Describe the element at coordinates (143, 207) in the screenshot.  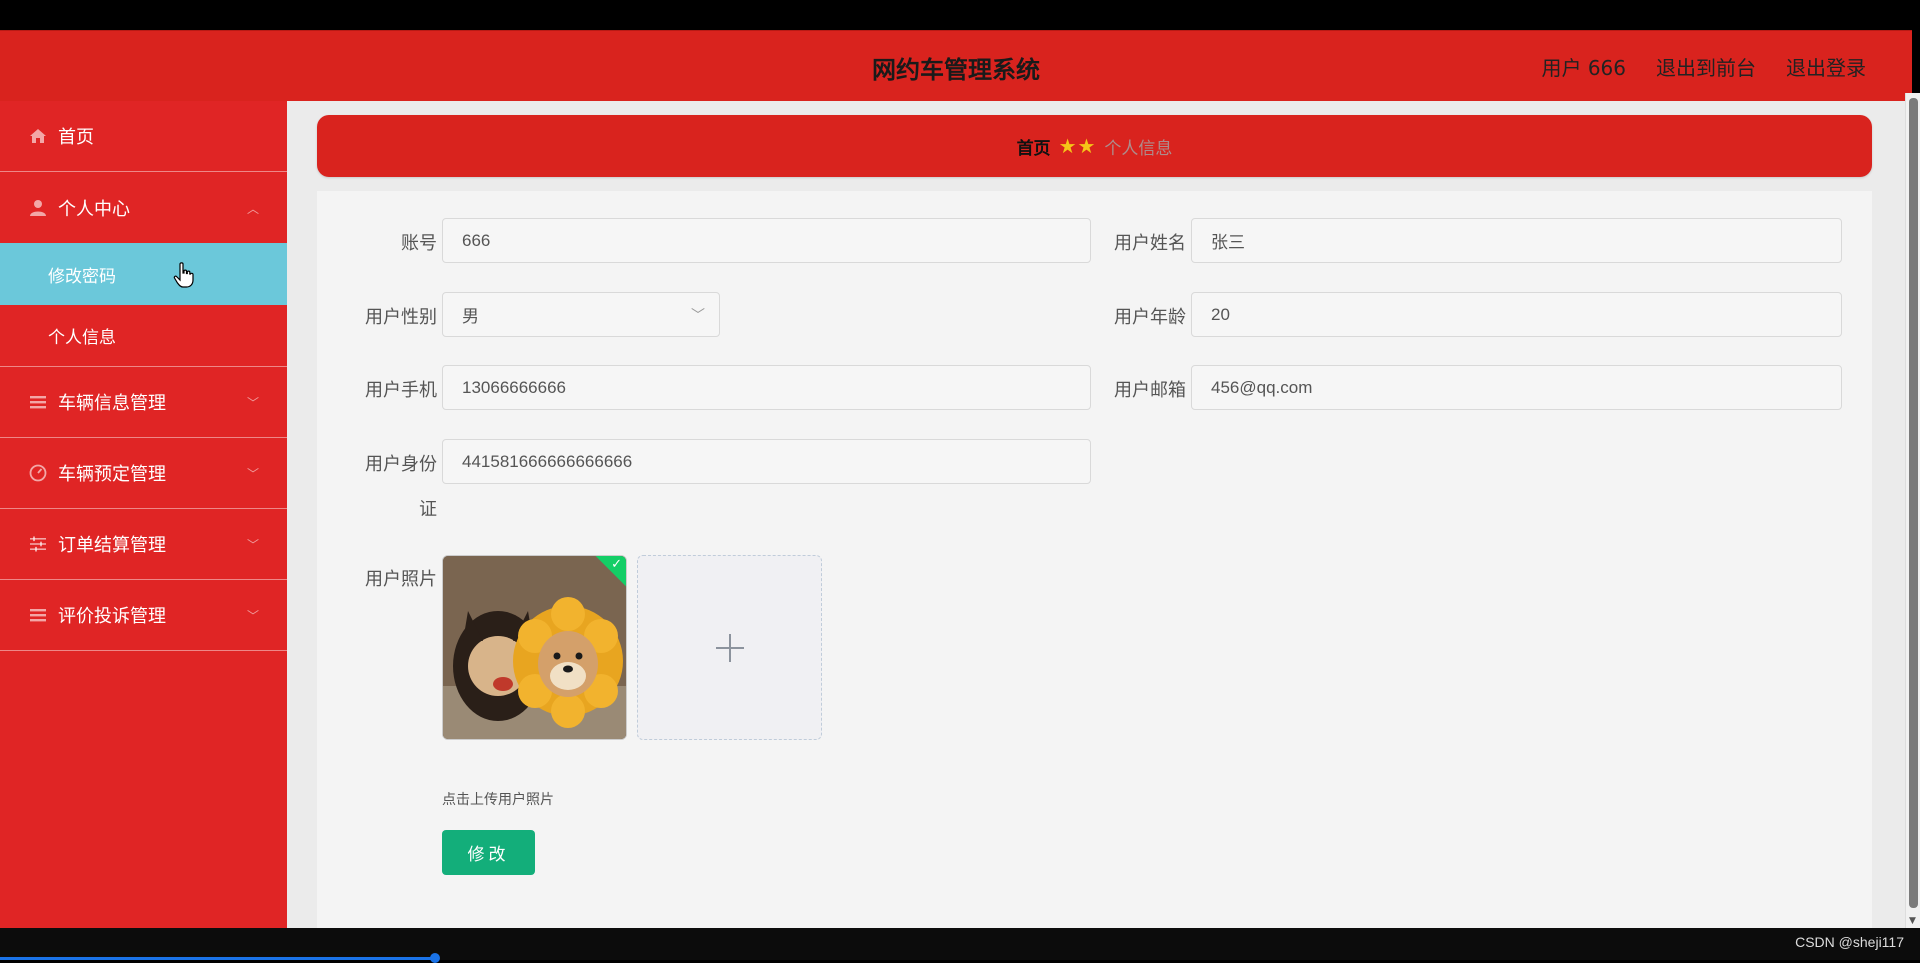
I see `sidebar-item-personal-center: 个人中心 ︿` at that location.